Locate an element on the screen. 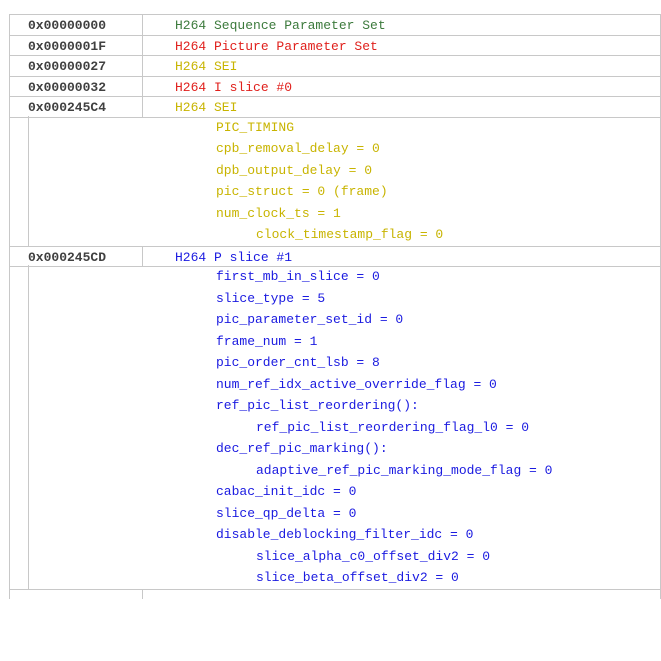 The height and width of the screenshot is (661, 661). detail-row: ref_pic_list_reordering(): is located at coordinates (335, 405).